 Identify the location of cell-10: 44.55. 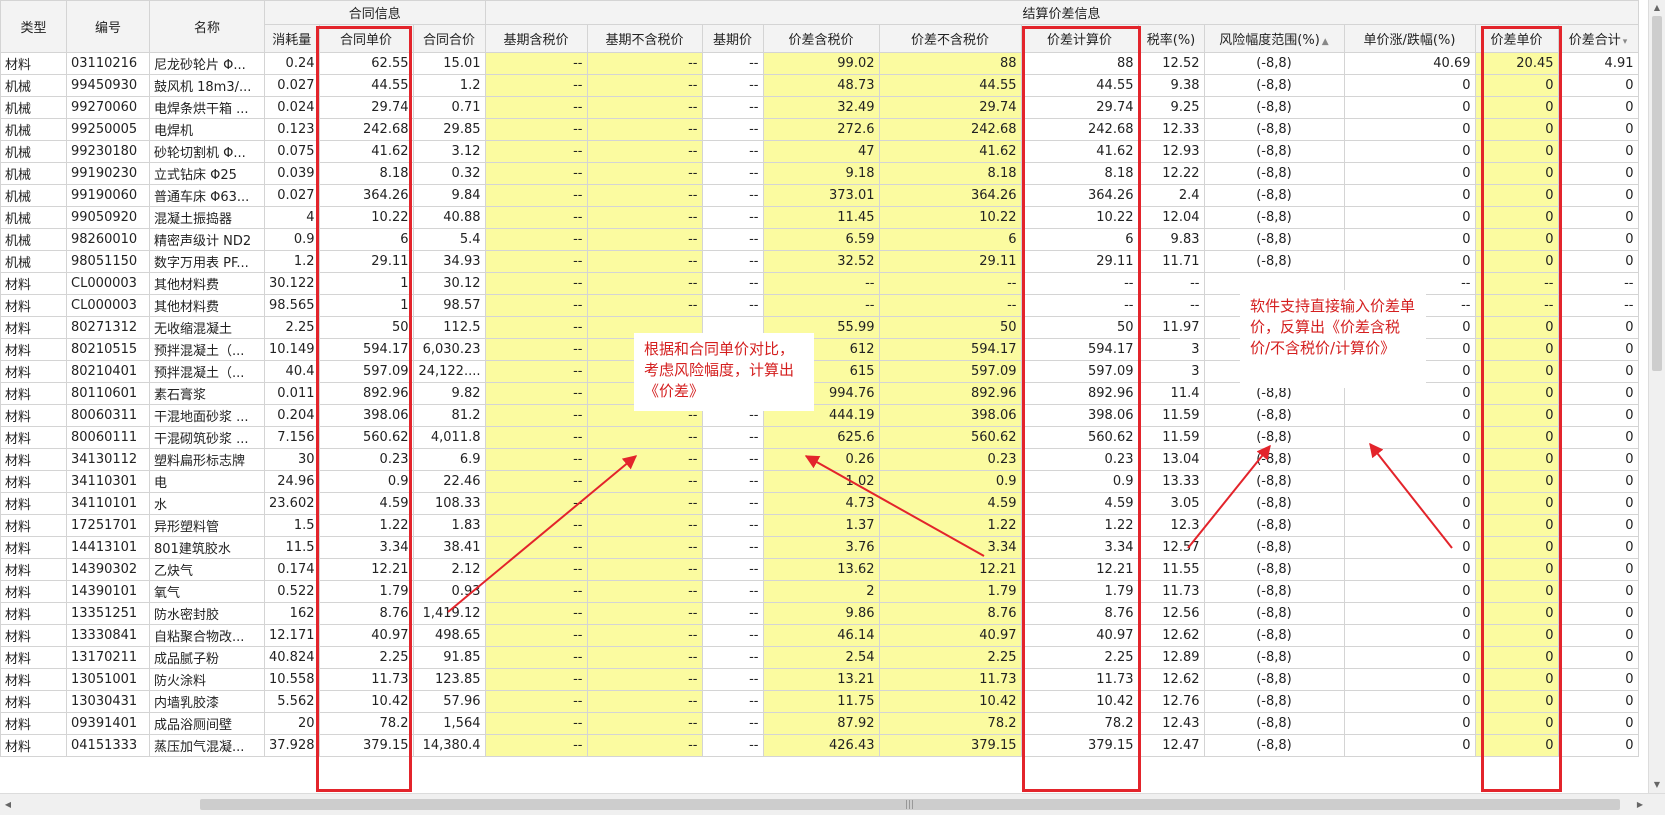
(950, 85).